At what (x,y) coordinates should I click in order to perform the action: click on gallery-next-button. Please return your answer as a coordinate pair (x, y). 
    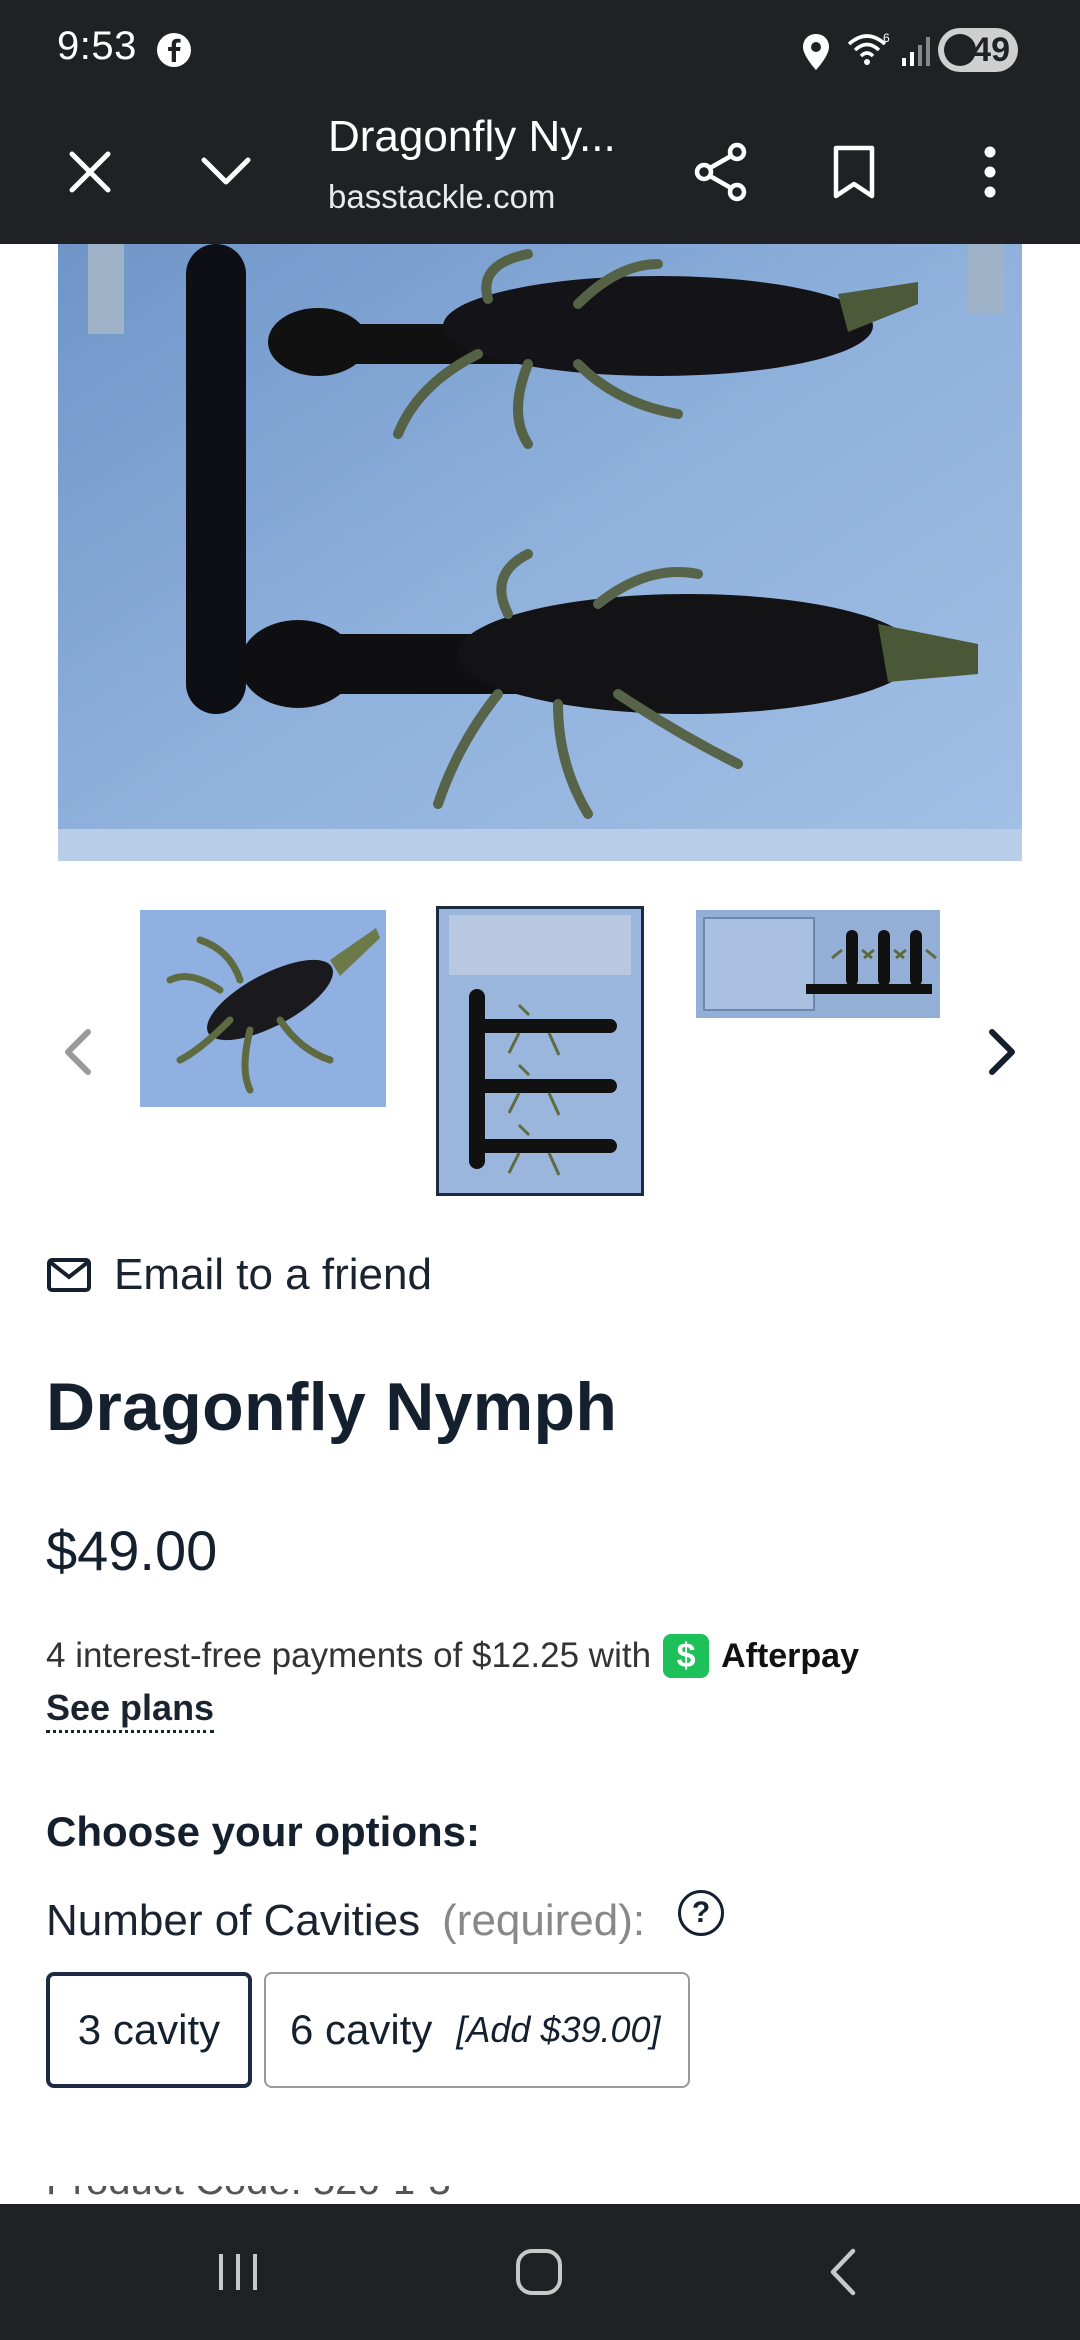
    Looking at the image, I should click on (1002, 1052).